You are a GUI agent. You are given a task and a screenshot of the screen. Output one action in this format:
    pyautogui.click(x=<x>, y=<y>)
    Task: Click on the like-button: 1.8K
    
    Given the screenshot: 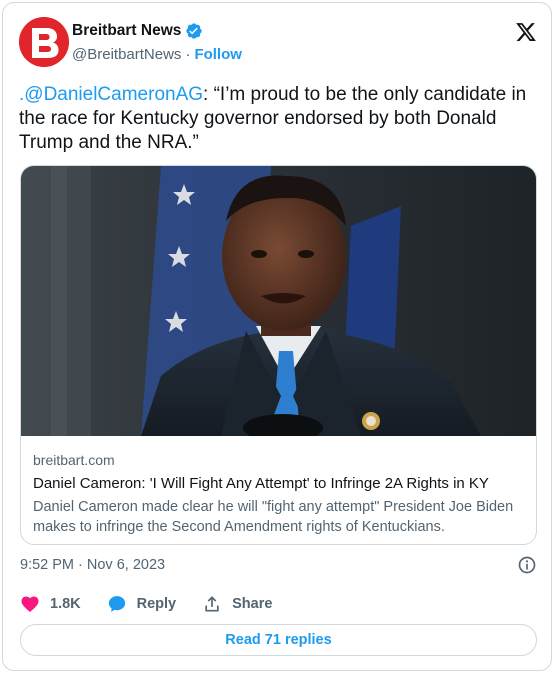 What is the action you would take?
    pyautogui.click(x=50, y=604)
    